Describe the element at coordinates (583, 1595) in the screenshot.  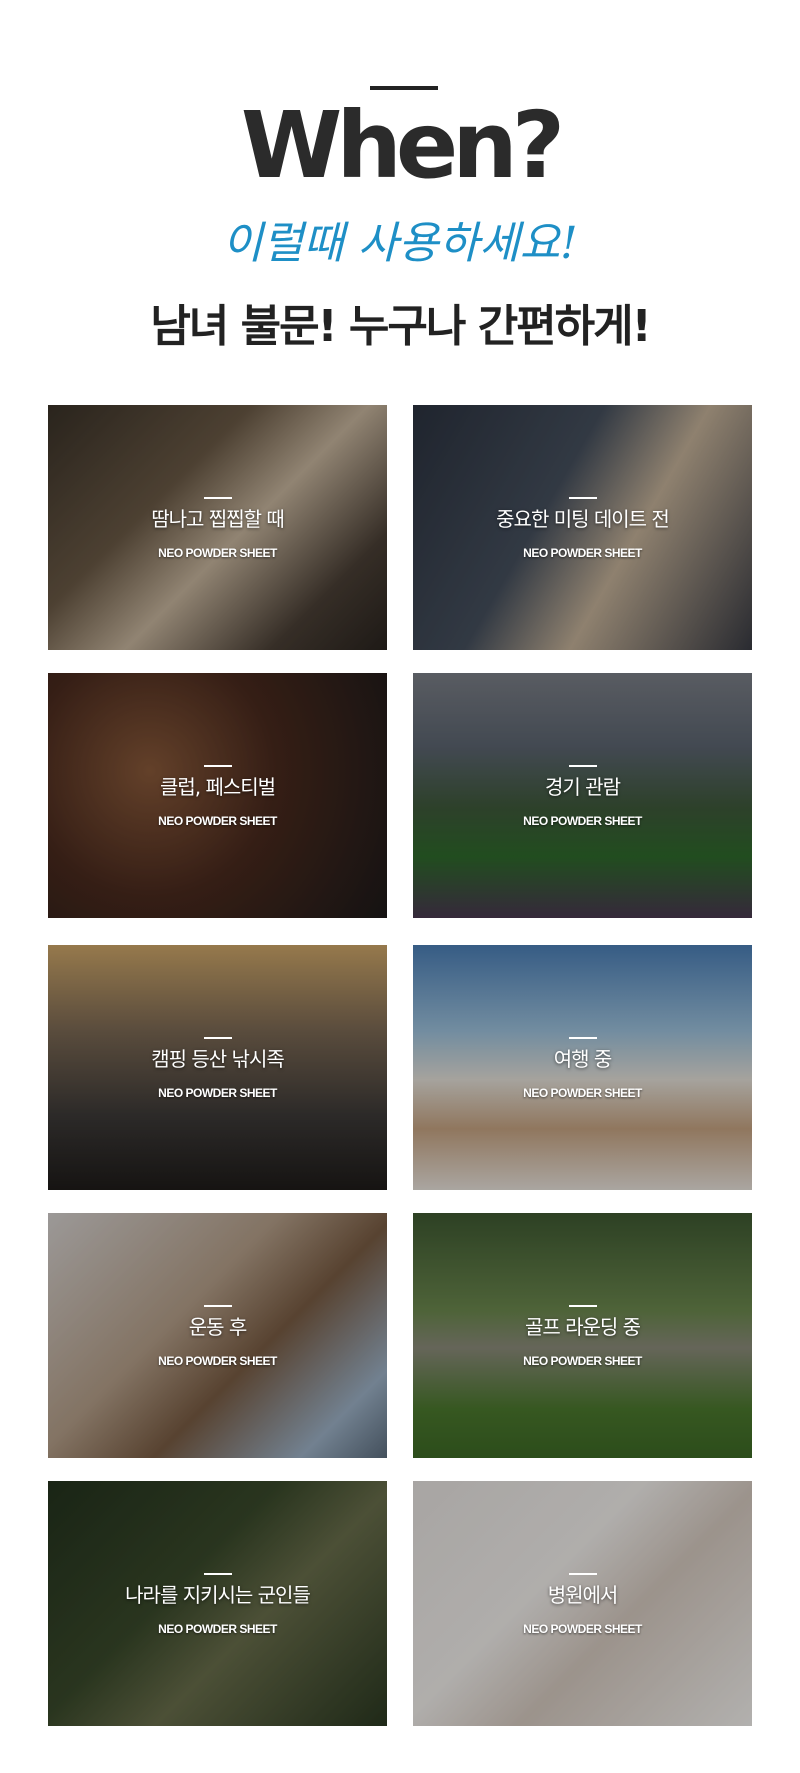
I see `tile-label: 병원에서` at that location.